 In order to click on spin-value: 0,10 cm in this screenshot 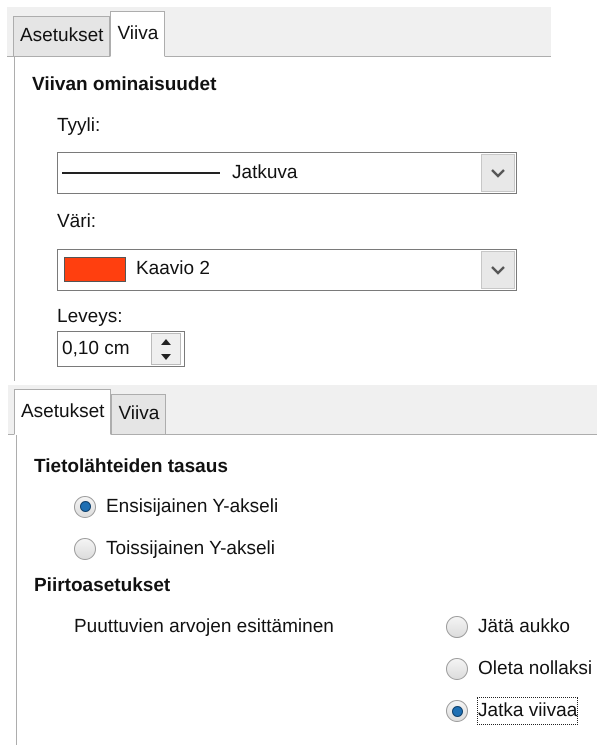, I will do `click(96, 348)`.